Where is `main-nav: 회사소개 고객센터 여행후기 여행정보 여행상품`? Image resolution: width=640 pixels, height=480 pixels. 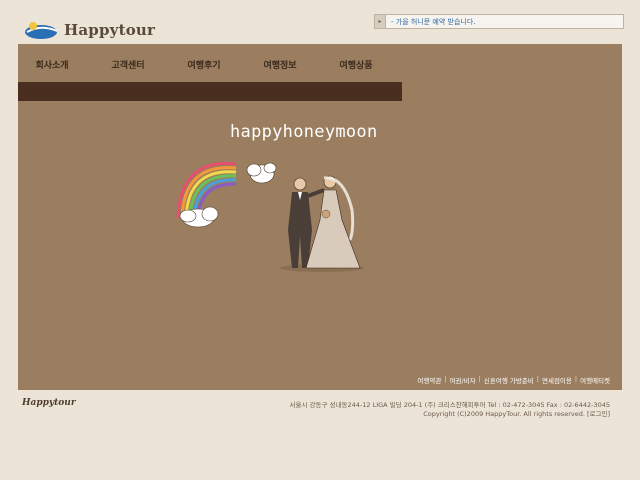
main-nav: 회사소개 고객센터 여행후기 여행정보 여행상품 is located at coordinates (210, 64).